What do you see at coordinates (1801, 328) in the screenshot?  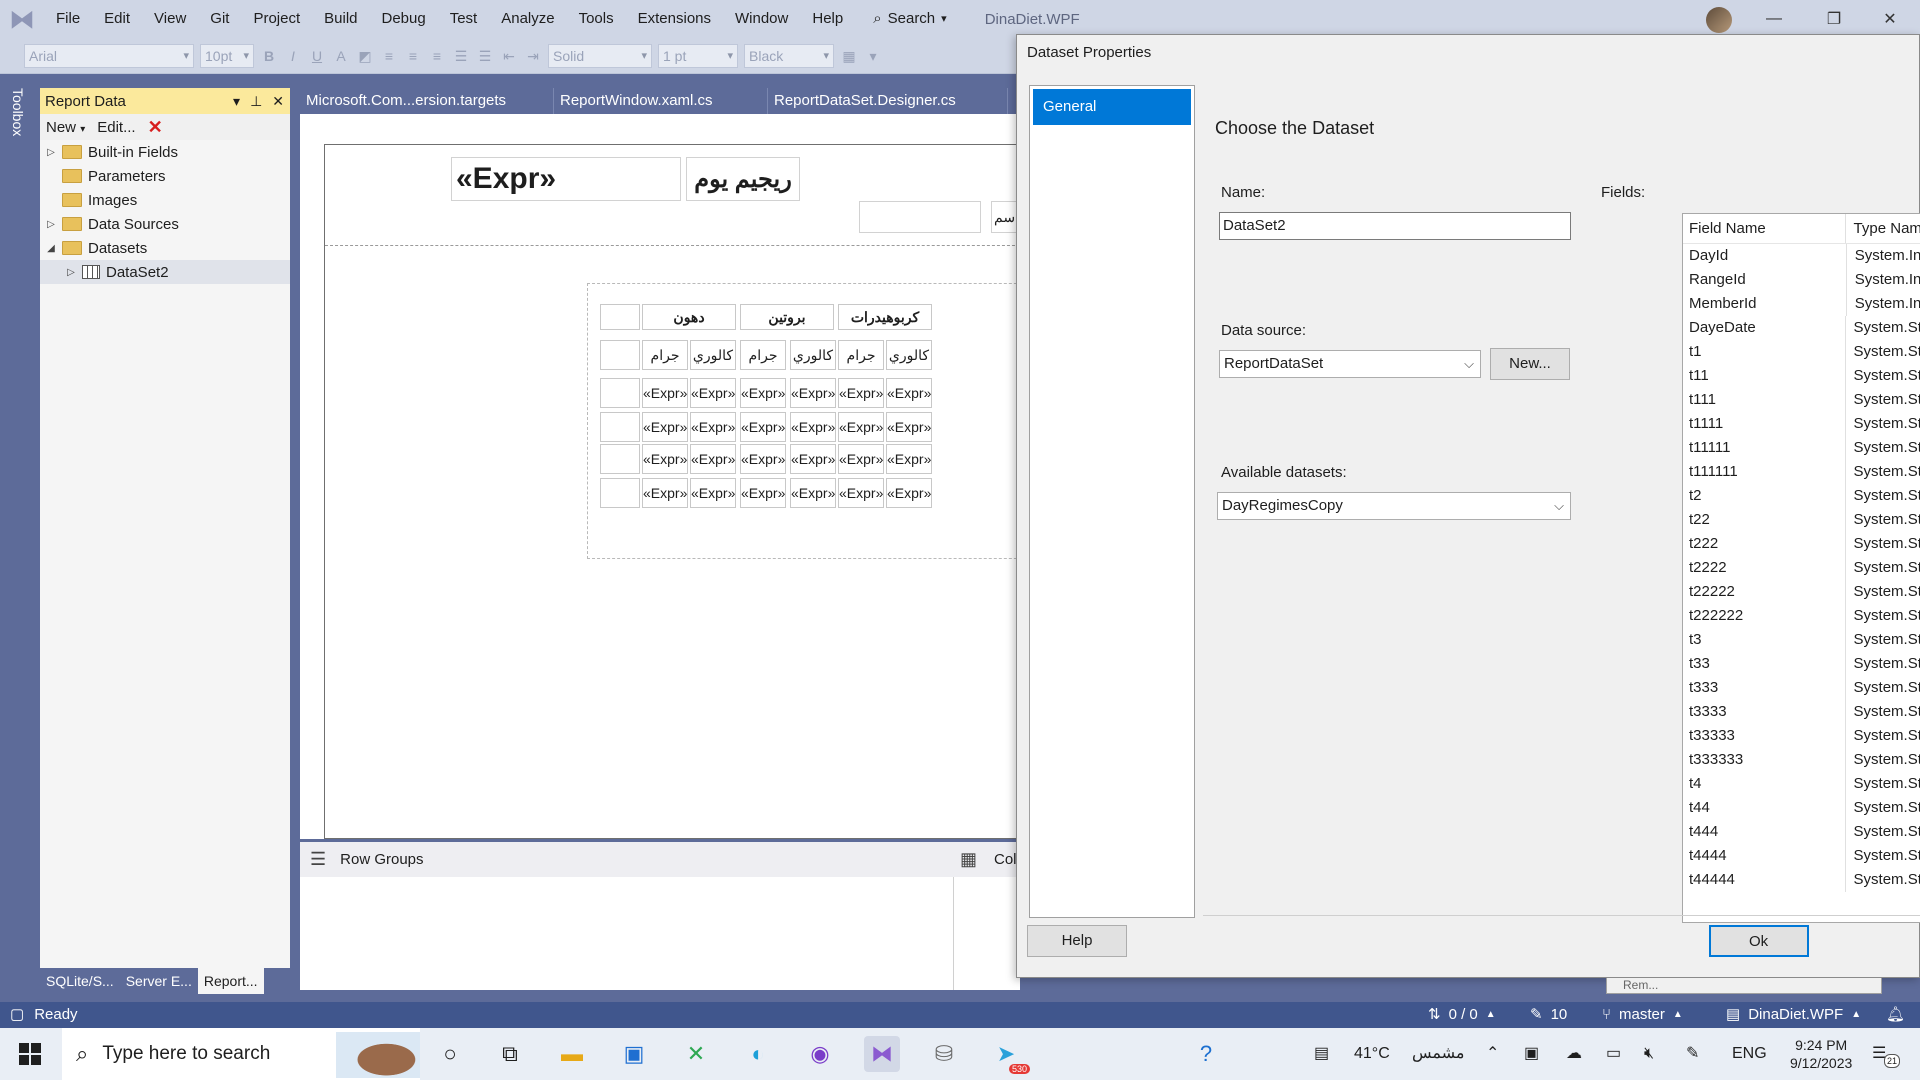 I see `table-row: DayeDate System.St` at bounding box center [1801, 328].